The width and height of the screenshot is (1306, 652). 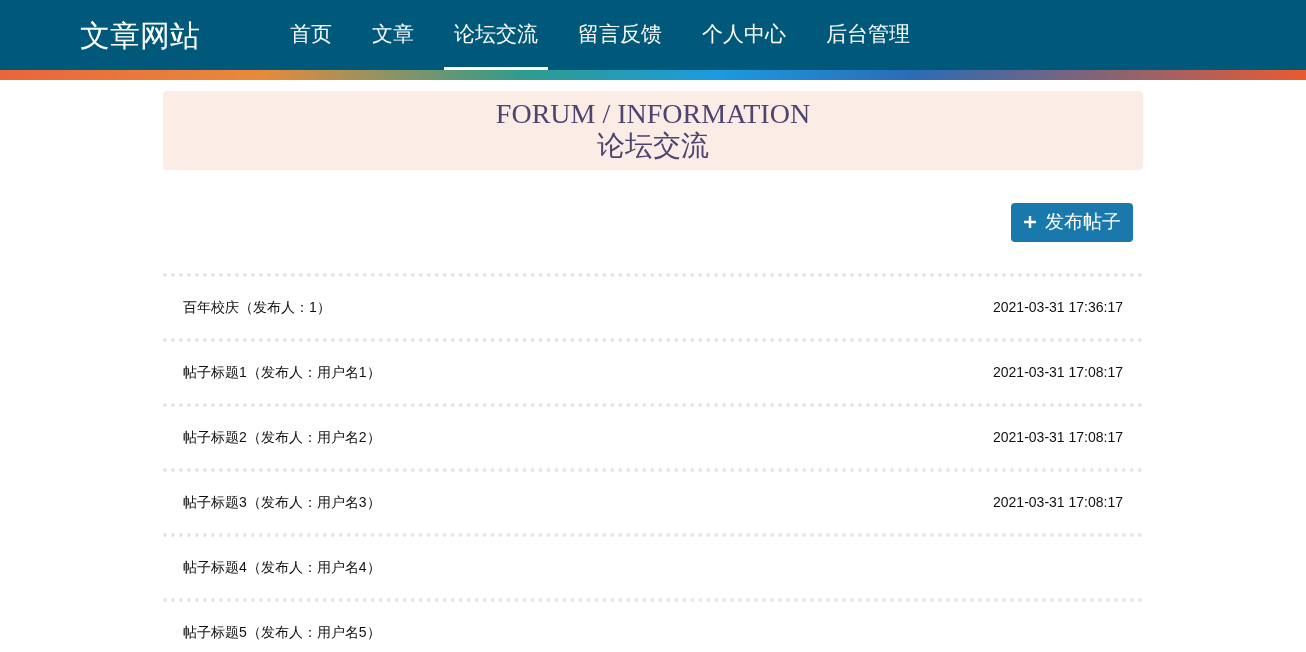 What do you see at coordinates (1072, 222) in the screenshot?
I see `post-button: 发布帖子` at bounding box center [1072, 222].